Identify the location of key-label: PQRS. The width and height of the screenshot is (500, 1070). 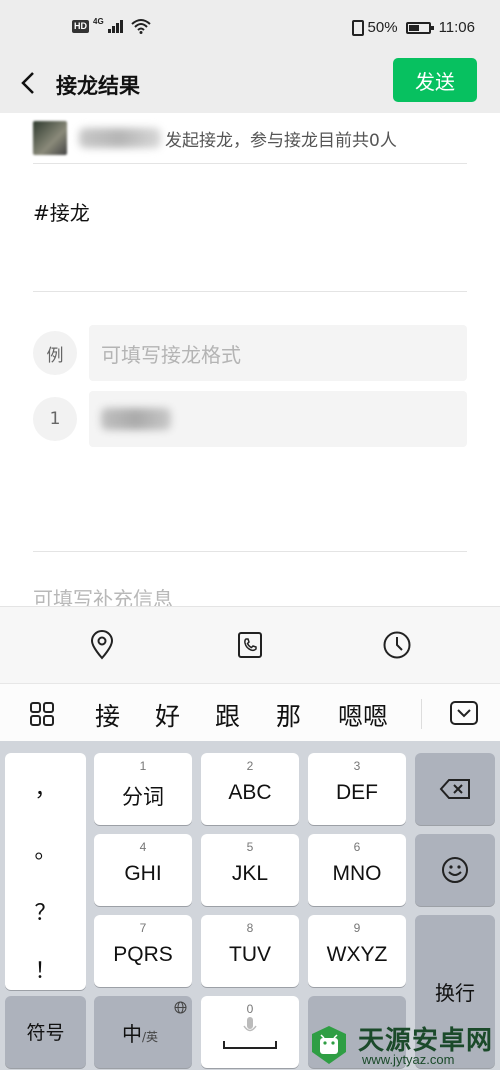
(143, 954).